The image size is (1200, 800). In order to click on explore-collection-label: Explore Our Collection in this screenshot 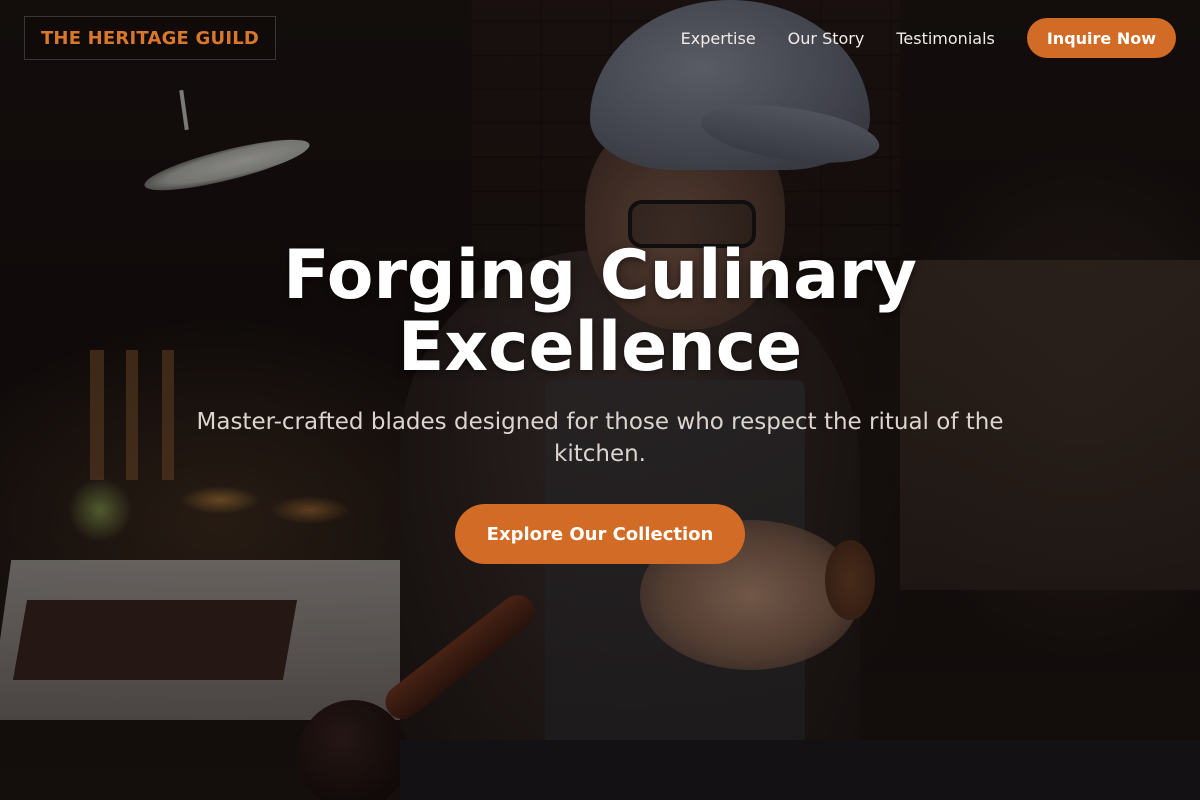, I will do `click(600, 534)`.